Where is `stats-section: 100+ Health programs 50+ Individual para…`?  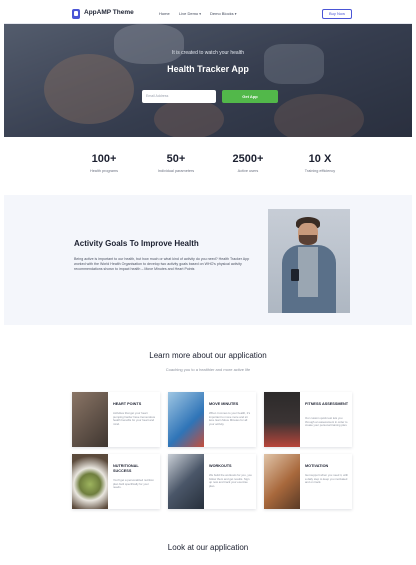 stats-section: 100+ Health programs 50+ Individual para… is located at coordinates (208, 166).